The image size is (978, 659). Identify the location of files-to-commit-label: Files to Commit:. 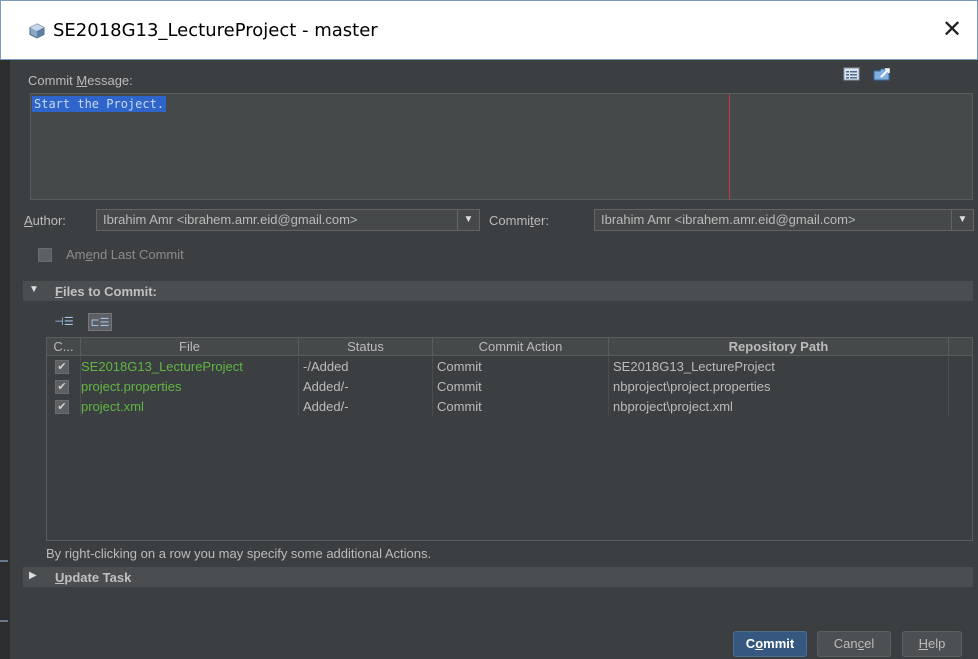
(106, 291).